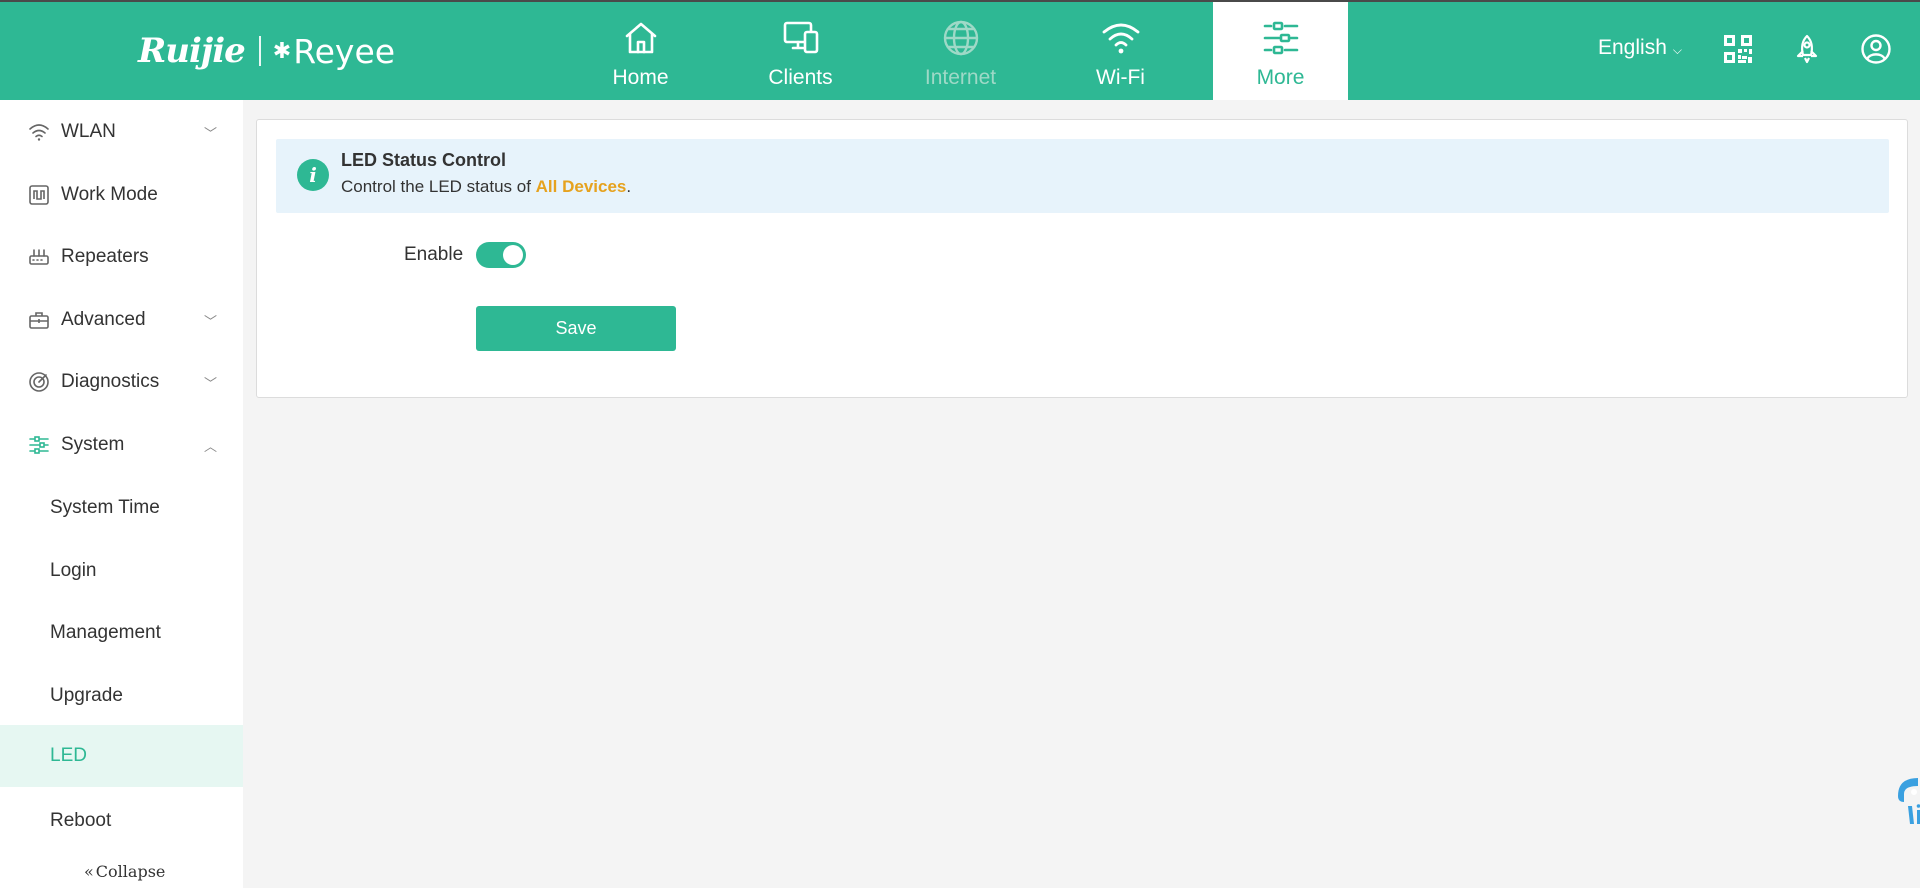  Describe the element at coordinates (434, 254) in the screenshot. I see `enable-label: Enable` at that location.